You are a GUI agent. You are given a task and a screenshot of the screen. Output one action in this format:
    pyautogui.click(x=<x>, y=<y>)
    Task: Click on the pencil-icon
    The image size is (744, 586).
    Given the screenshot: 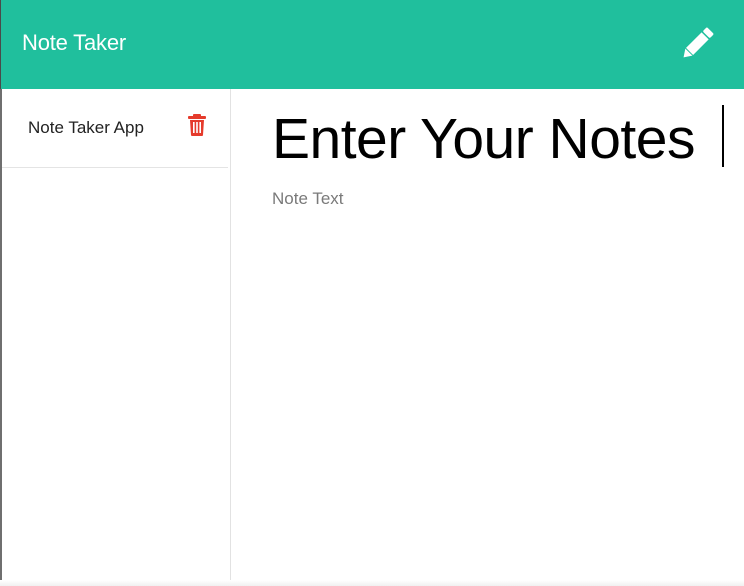 What is the action you would take?
    pyautogui.click(x=697, y=44)
    